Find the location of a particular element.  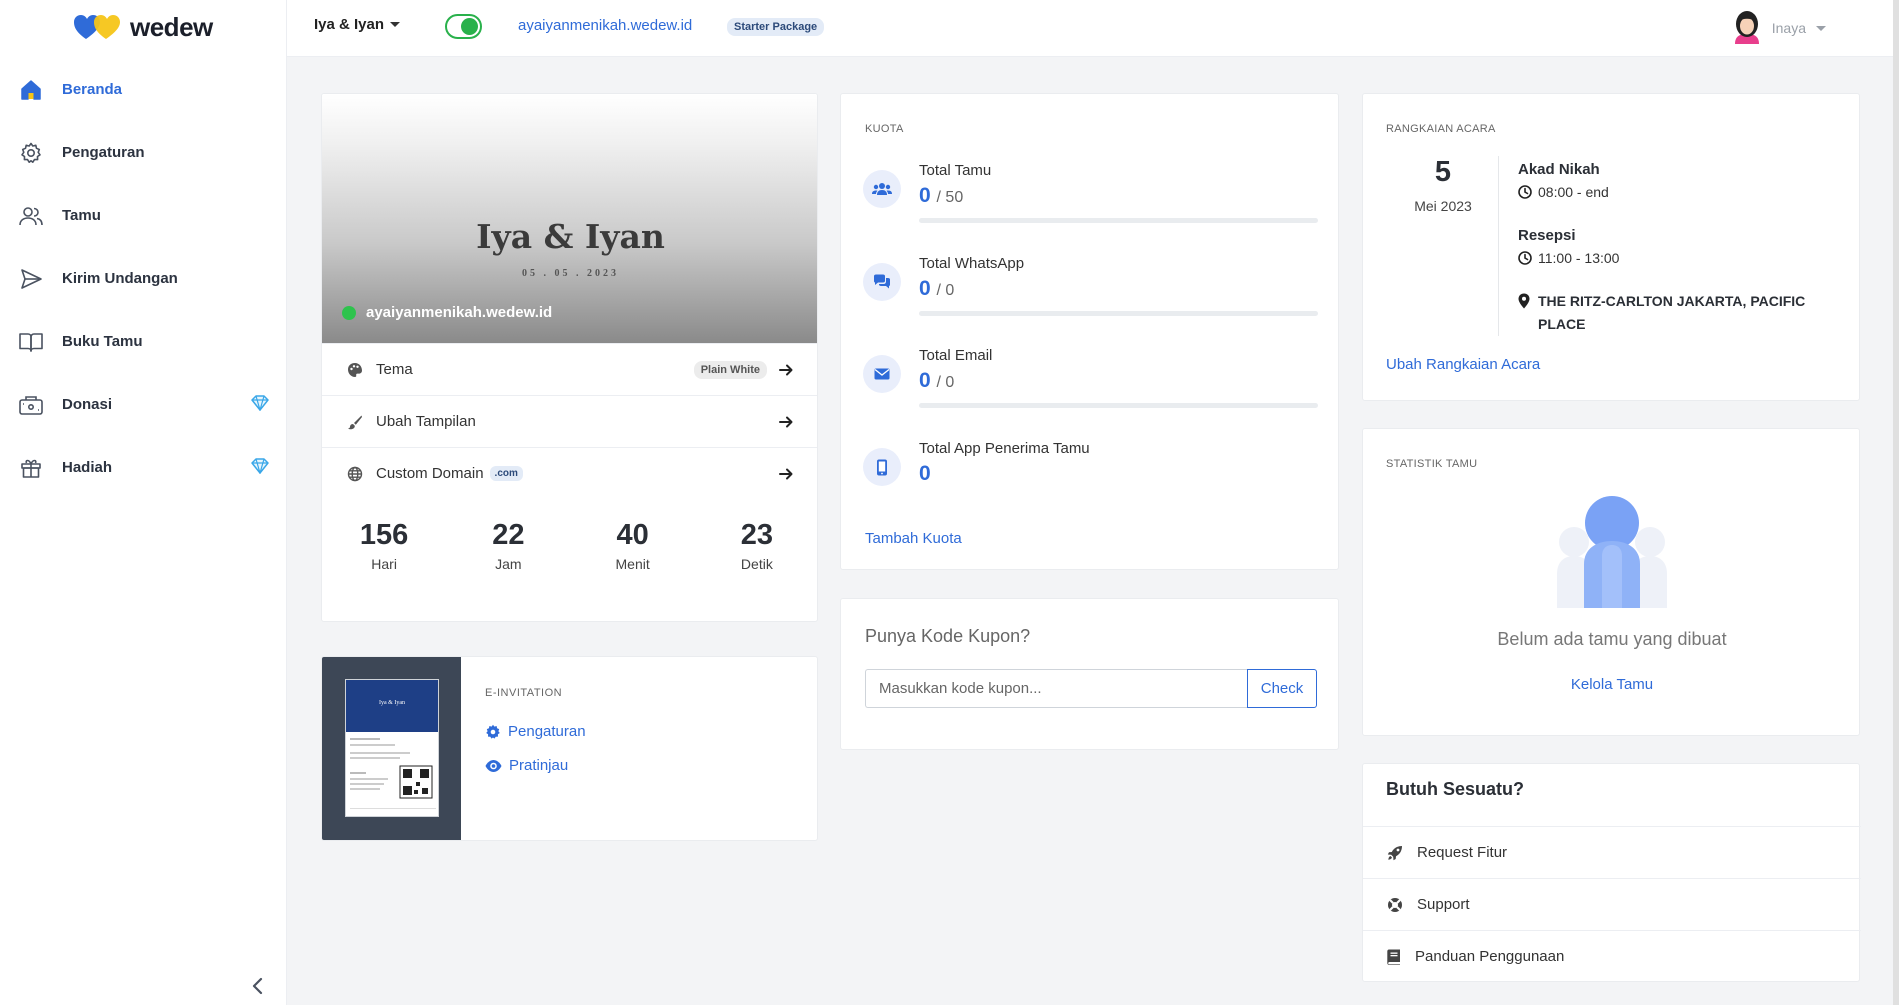

kuota-value: 0 is located at coordinates (925, 474).